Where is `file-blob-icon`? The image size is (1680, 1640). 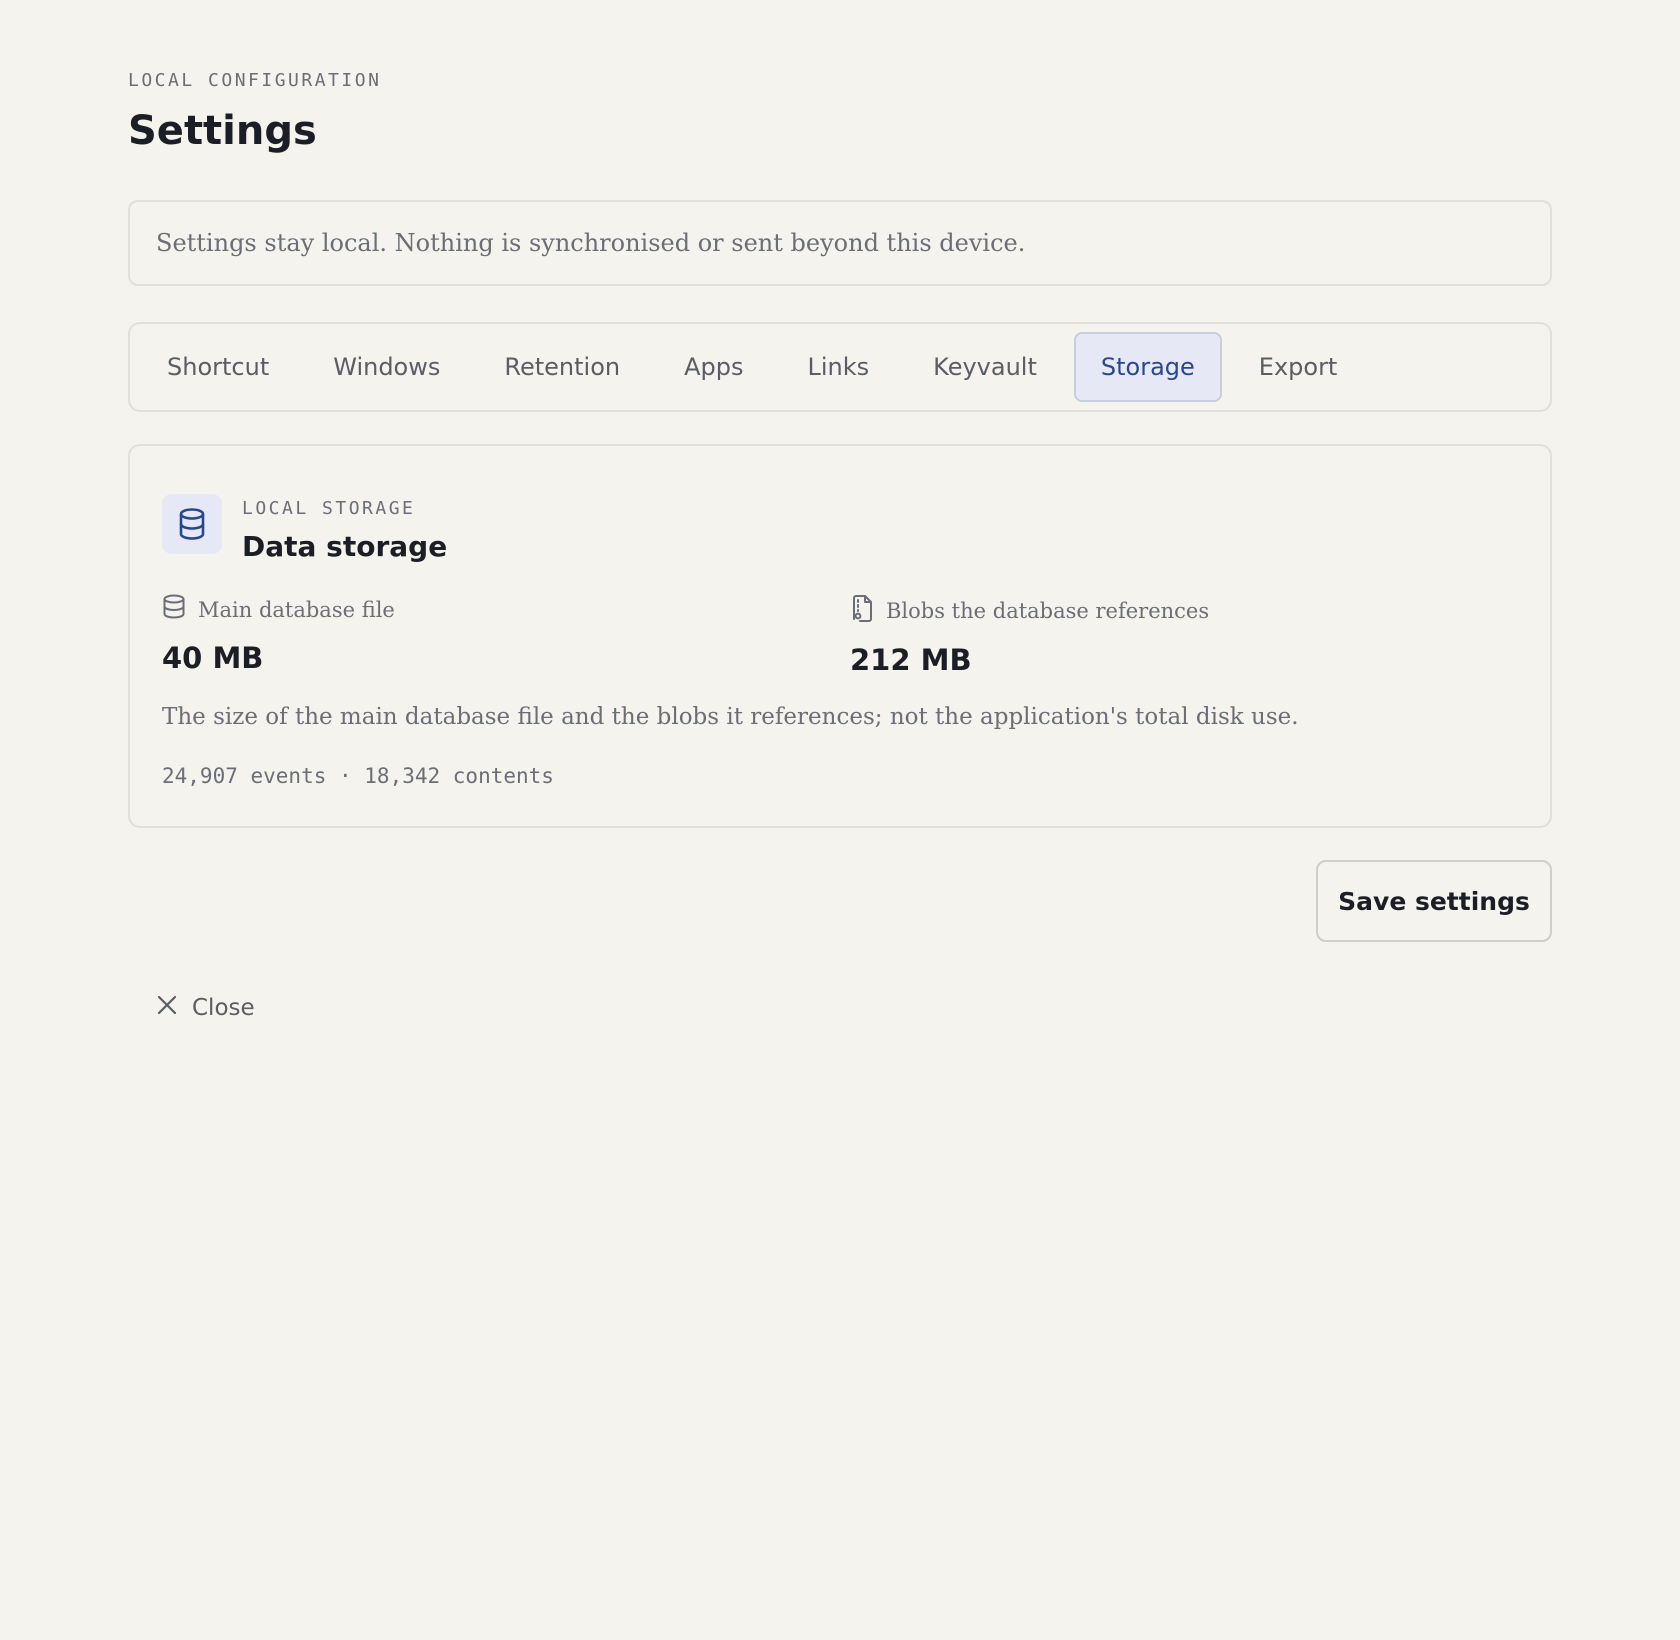
file-blob-icon is located at coordinates (862, 610).